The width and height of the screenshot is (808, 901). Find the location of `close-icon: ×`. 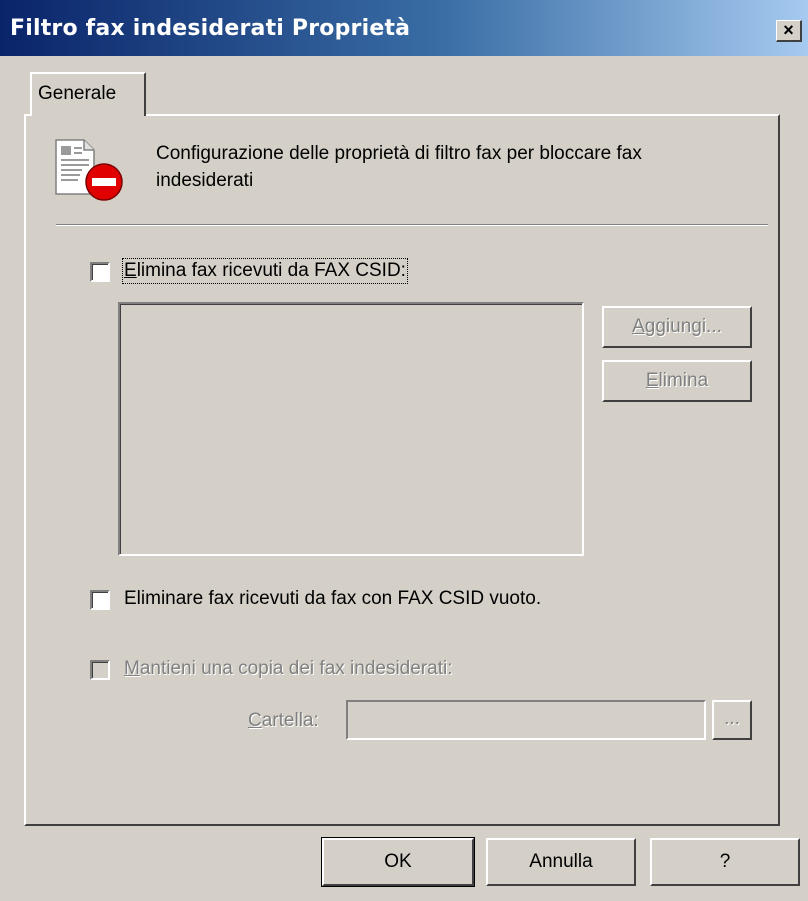

close-icon: × is located at coordinates (788, 30).